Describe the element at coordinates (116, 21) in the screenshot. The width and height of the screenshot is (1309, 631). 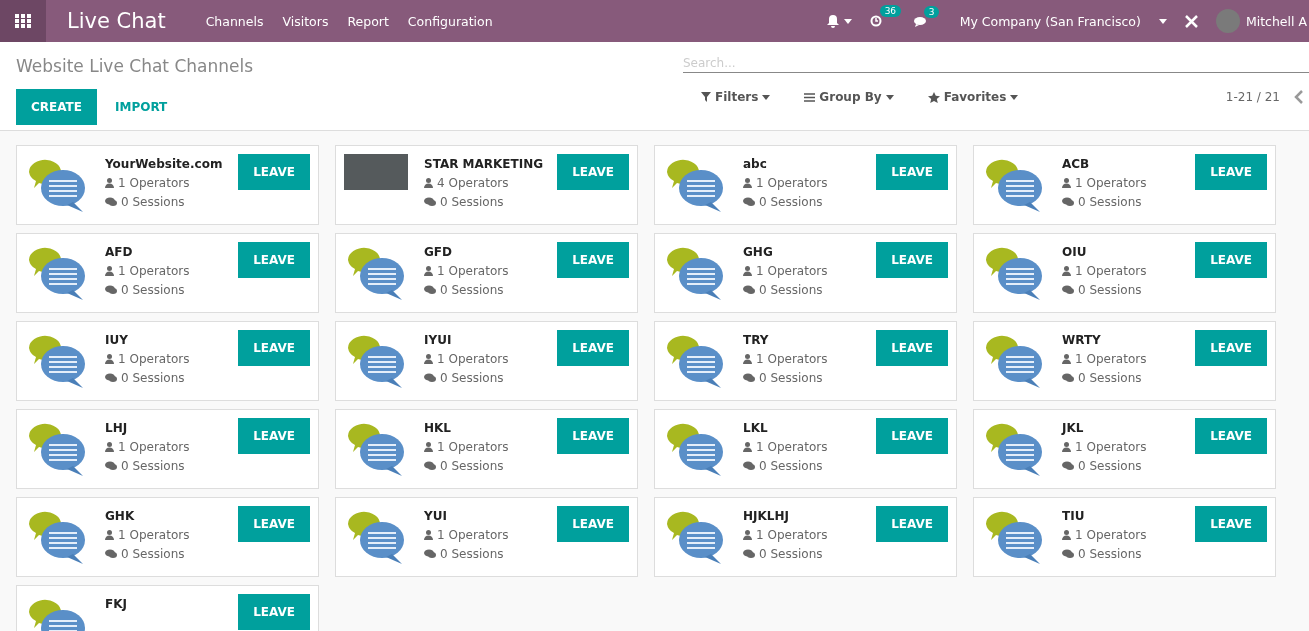
I see `app-title: Live Chat` at that location.